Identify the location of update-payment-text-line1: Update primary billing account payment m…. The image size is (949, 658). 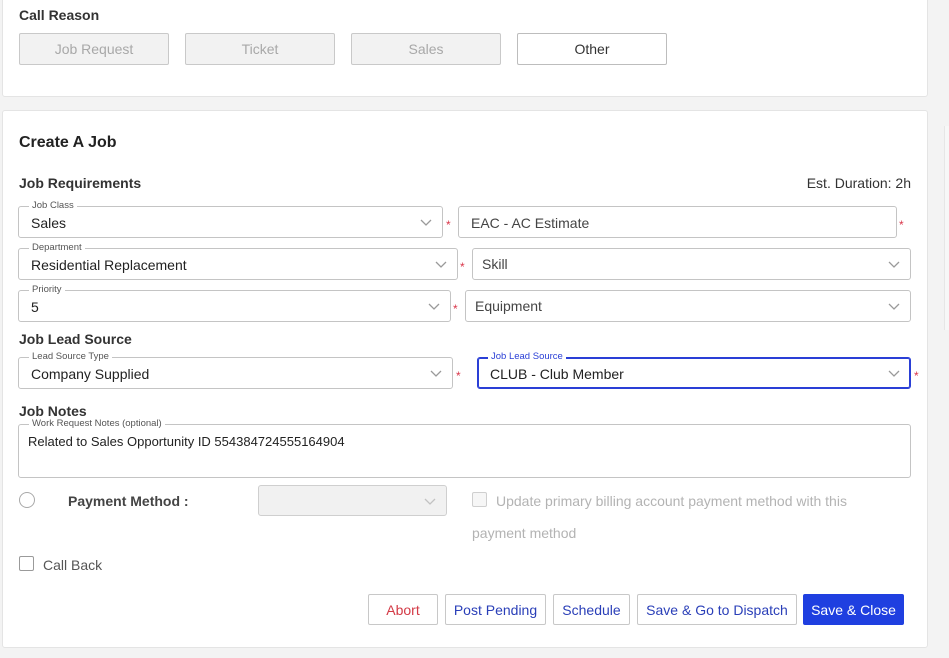
(671, 501).